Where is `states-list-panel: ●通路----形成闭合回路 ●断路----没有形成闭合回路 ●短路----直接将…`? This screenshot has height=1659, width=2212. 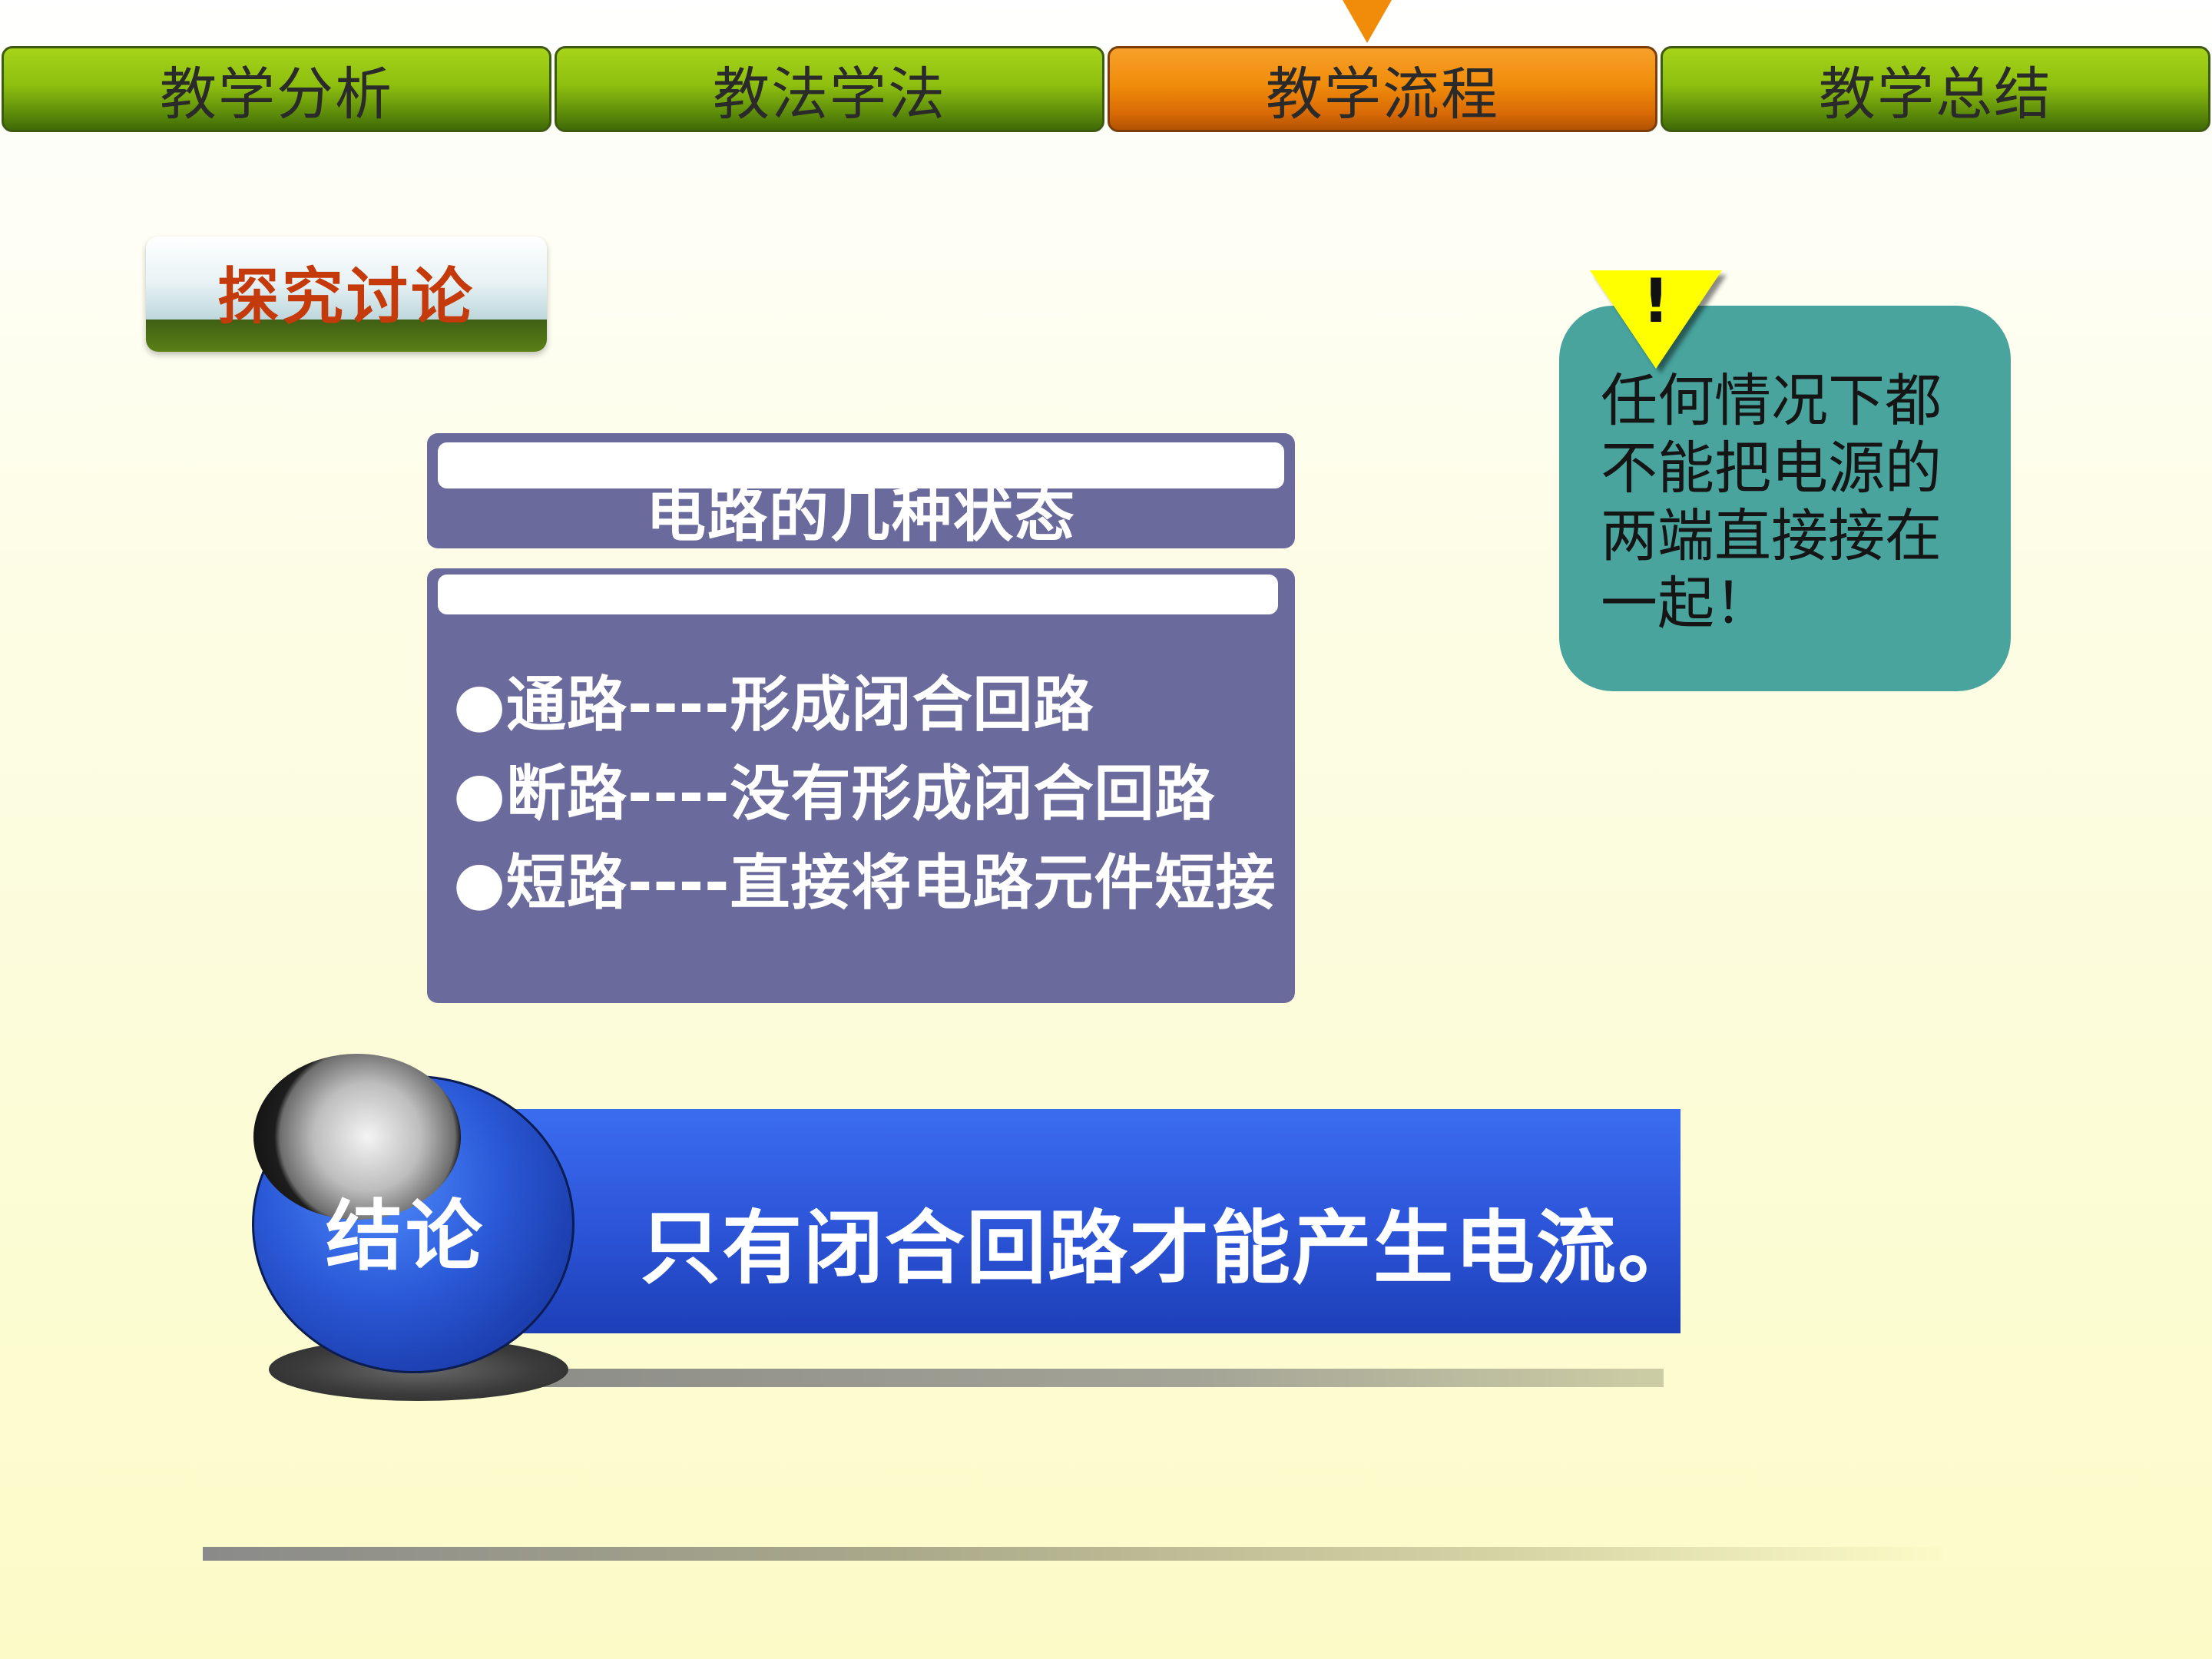 states-list-panel: ●通路----形成闭合回路 ●断路----没有形成闭合回路 ●短路----直接将… is located at coordinates (861, 786).